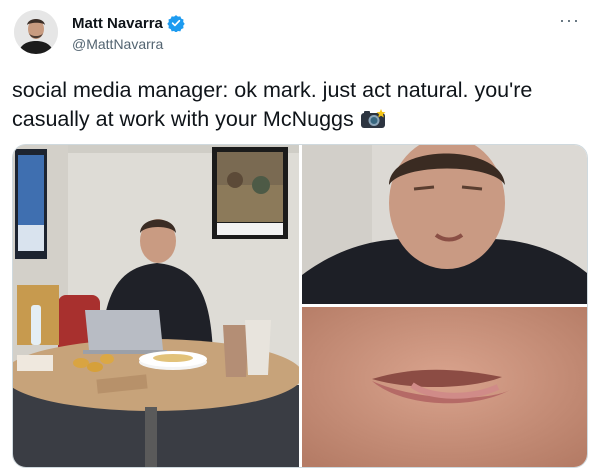 The height and width of the screenshot is (472, 600). I want to click on avatar, so click(36, 32).